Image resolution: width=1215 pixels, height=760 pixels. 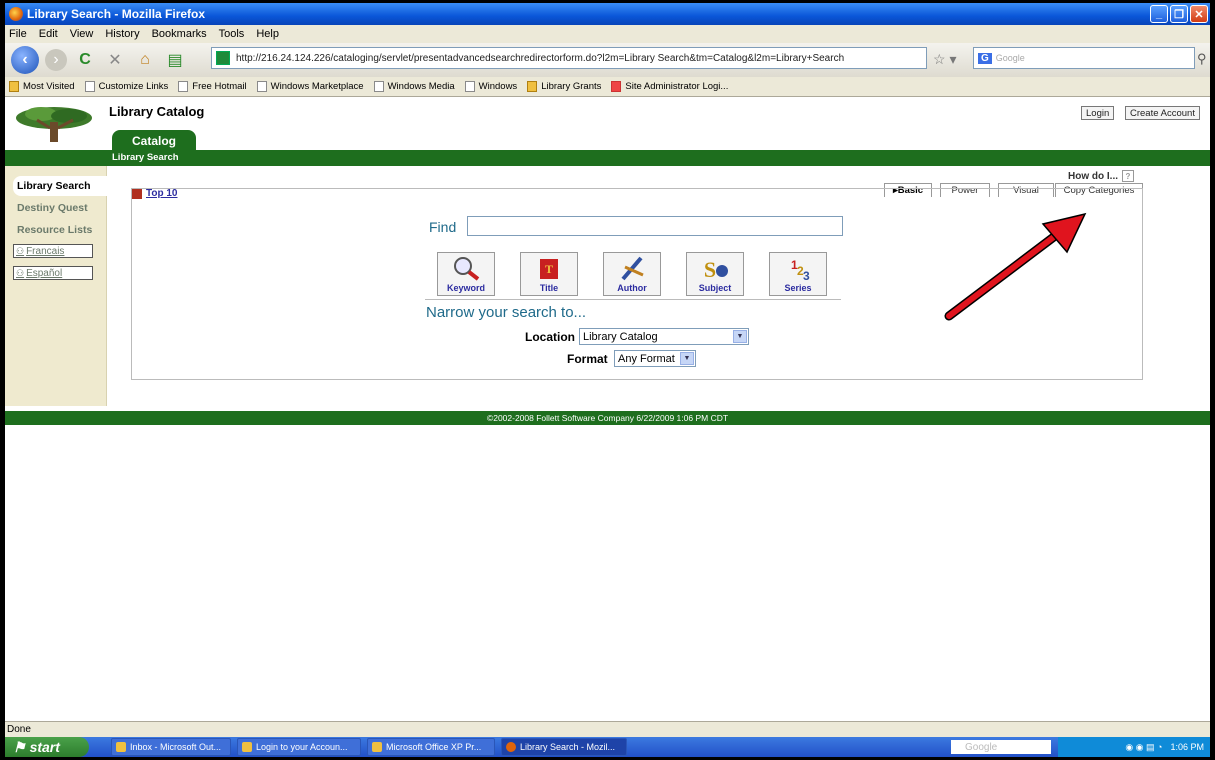 What do you see at coordinates (1098, 113) in the screenshot?
I see `login-button: Login` at bounding box center [1098, 113].